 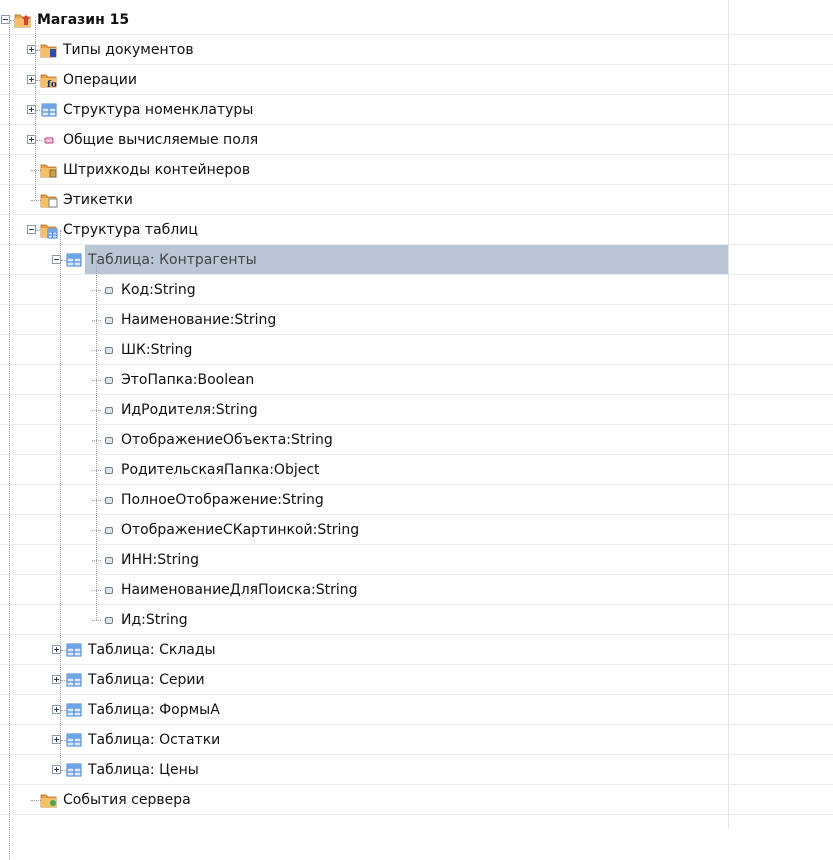 What do you see at coordinates (49, 140) in the screenshot?
I see `field-icon` at bounding box center [49, 140].